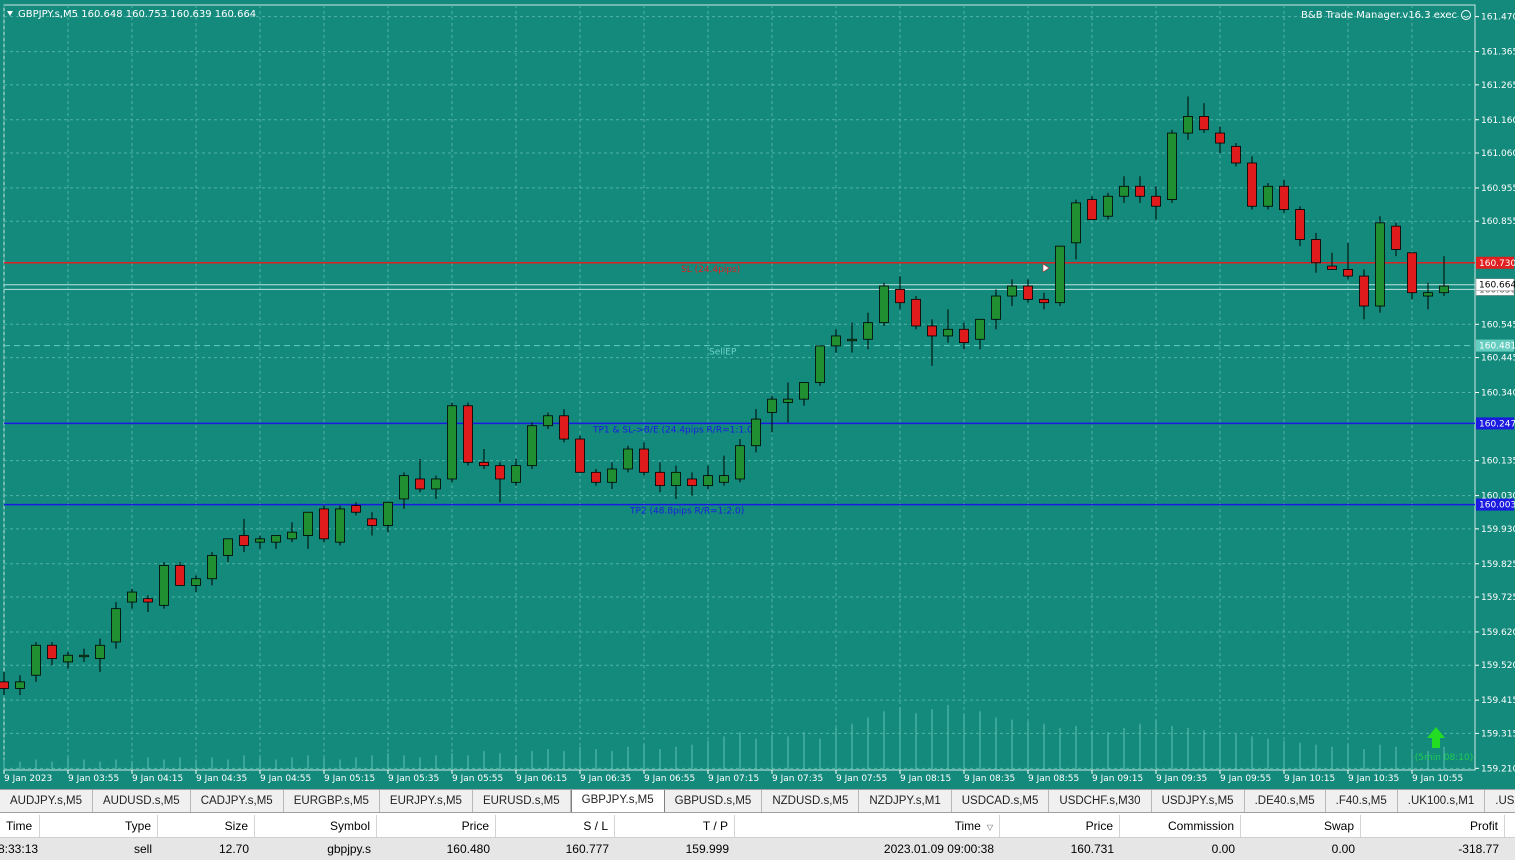  Describe the element at coordinates (1001, 801) in the screenshot. I see `tab-usdcad-s-m5: USDCAD.s,M5` at that location.